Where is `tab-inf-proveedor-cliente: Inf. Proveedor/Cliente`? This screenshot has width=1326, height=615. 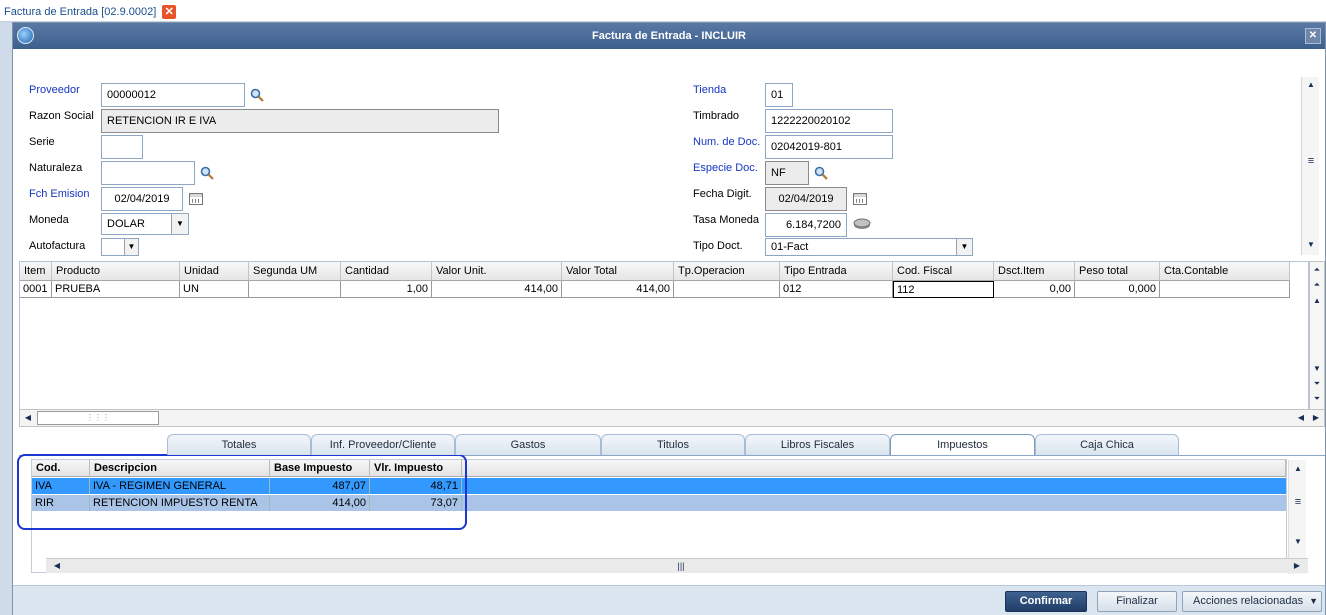 tab-inf-proveedor-cliente: Inf. Proveedor/Cliente is located at coordinates (383, 444).